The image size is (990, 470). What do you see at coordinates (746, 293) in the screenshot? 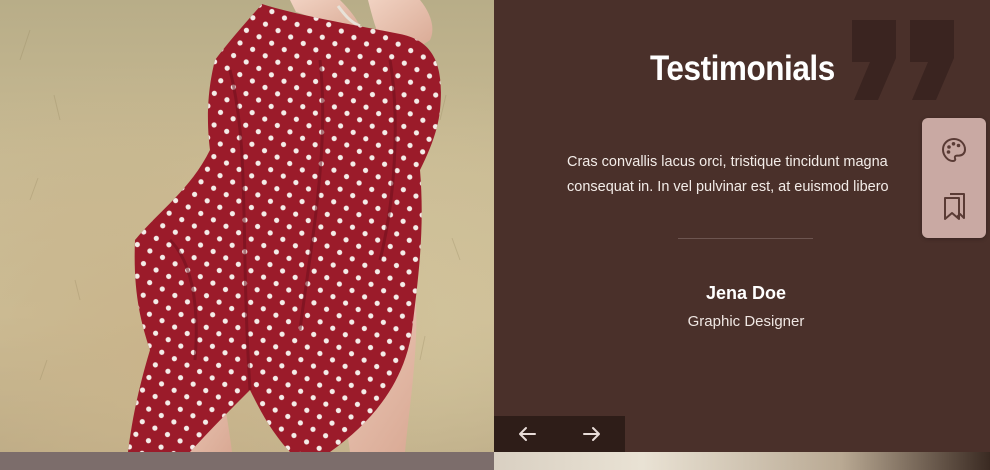
I see `author-name: Jena Doe` at bounding box center [746, 293].